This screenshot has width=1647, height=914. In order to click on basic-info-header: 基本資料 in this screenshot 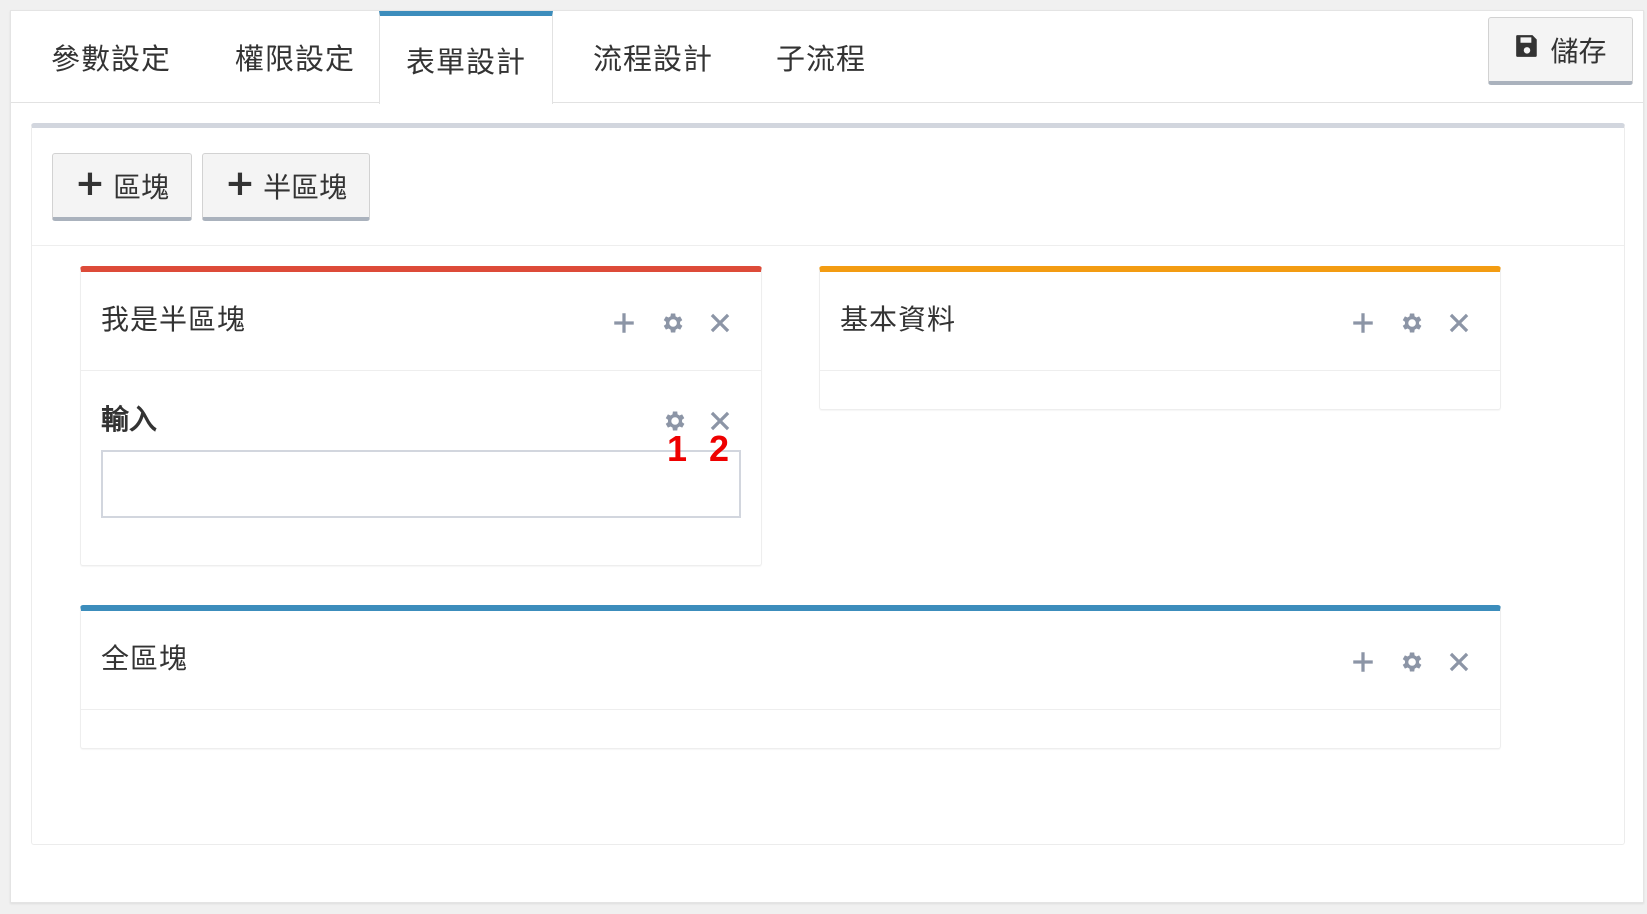, I will do `click(1160, 321)`.